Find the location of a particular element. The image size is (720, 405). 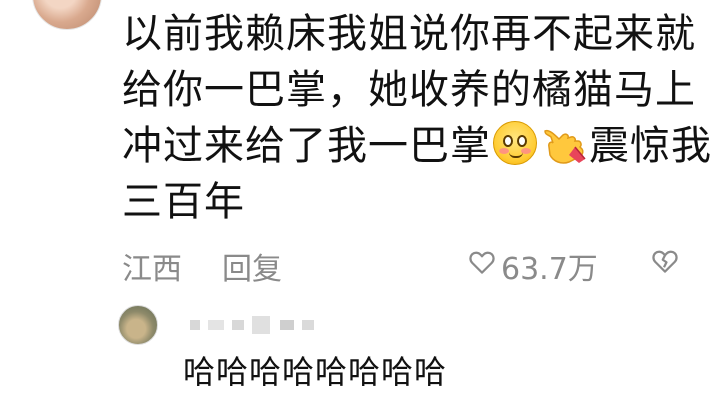

replier-username-blurred is located at coordinates (257, 325).